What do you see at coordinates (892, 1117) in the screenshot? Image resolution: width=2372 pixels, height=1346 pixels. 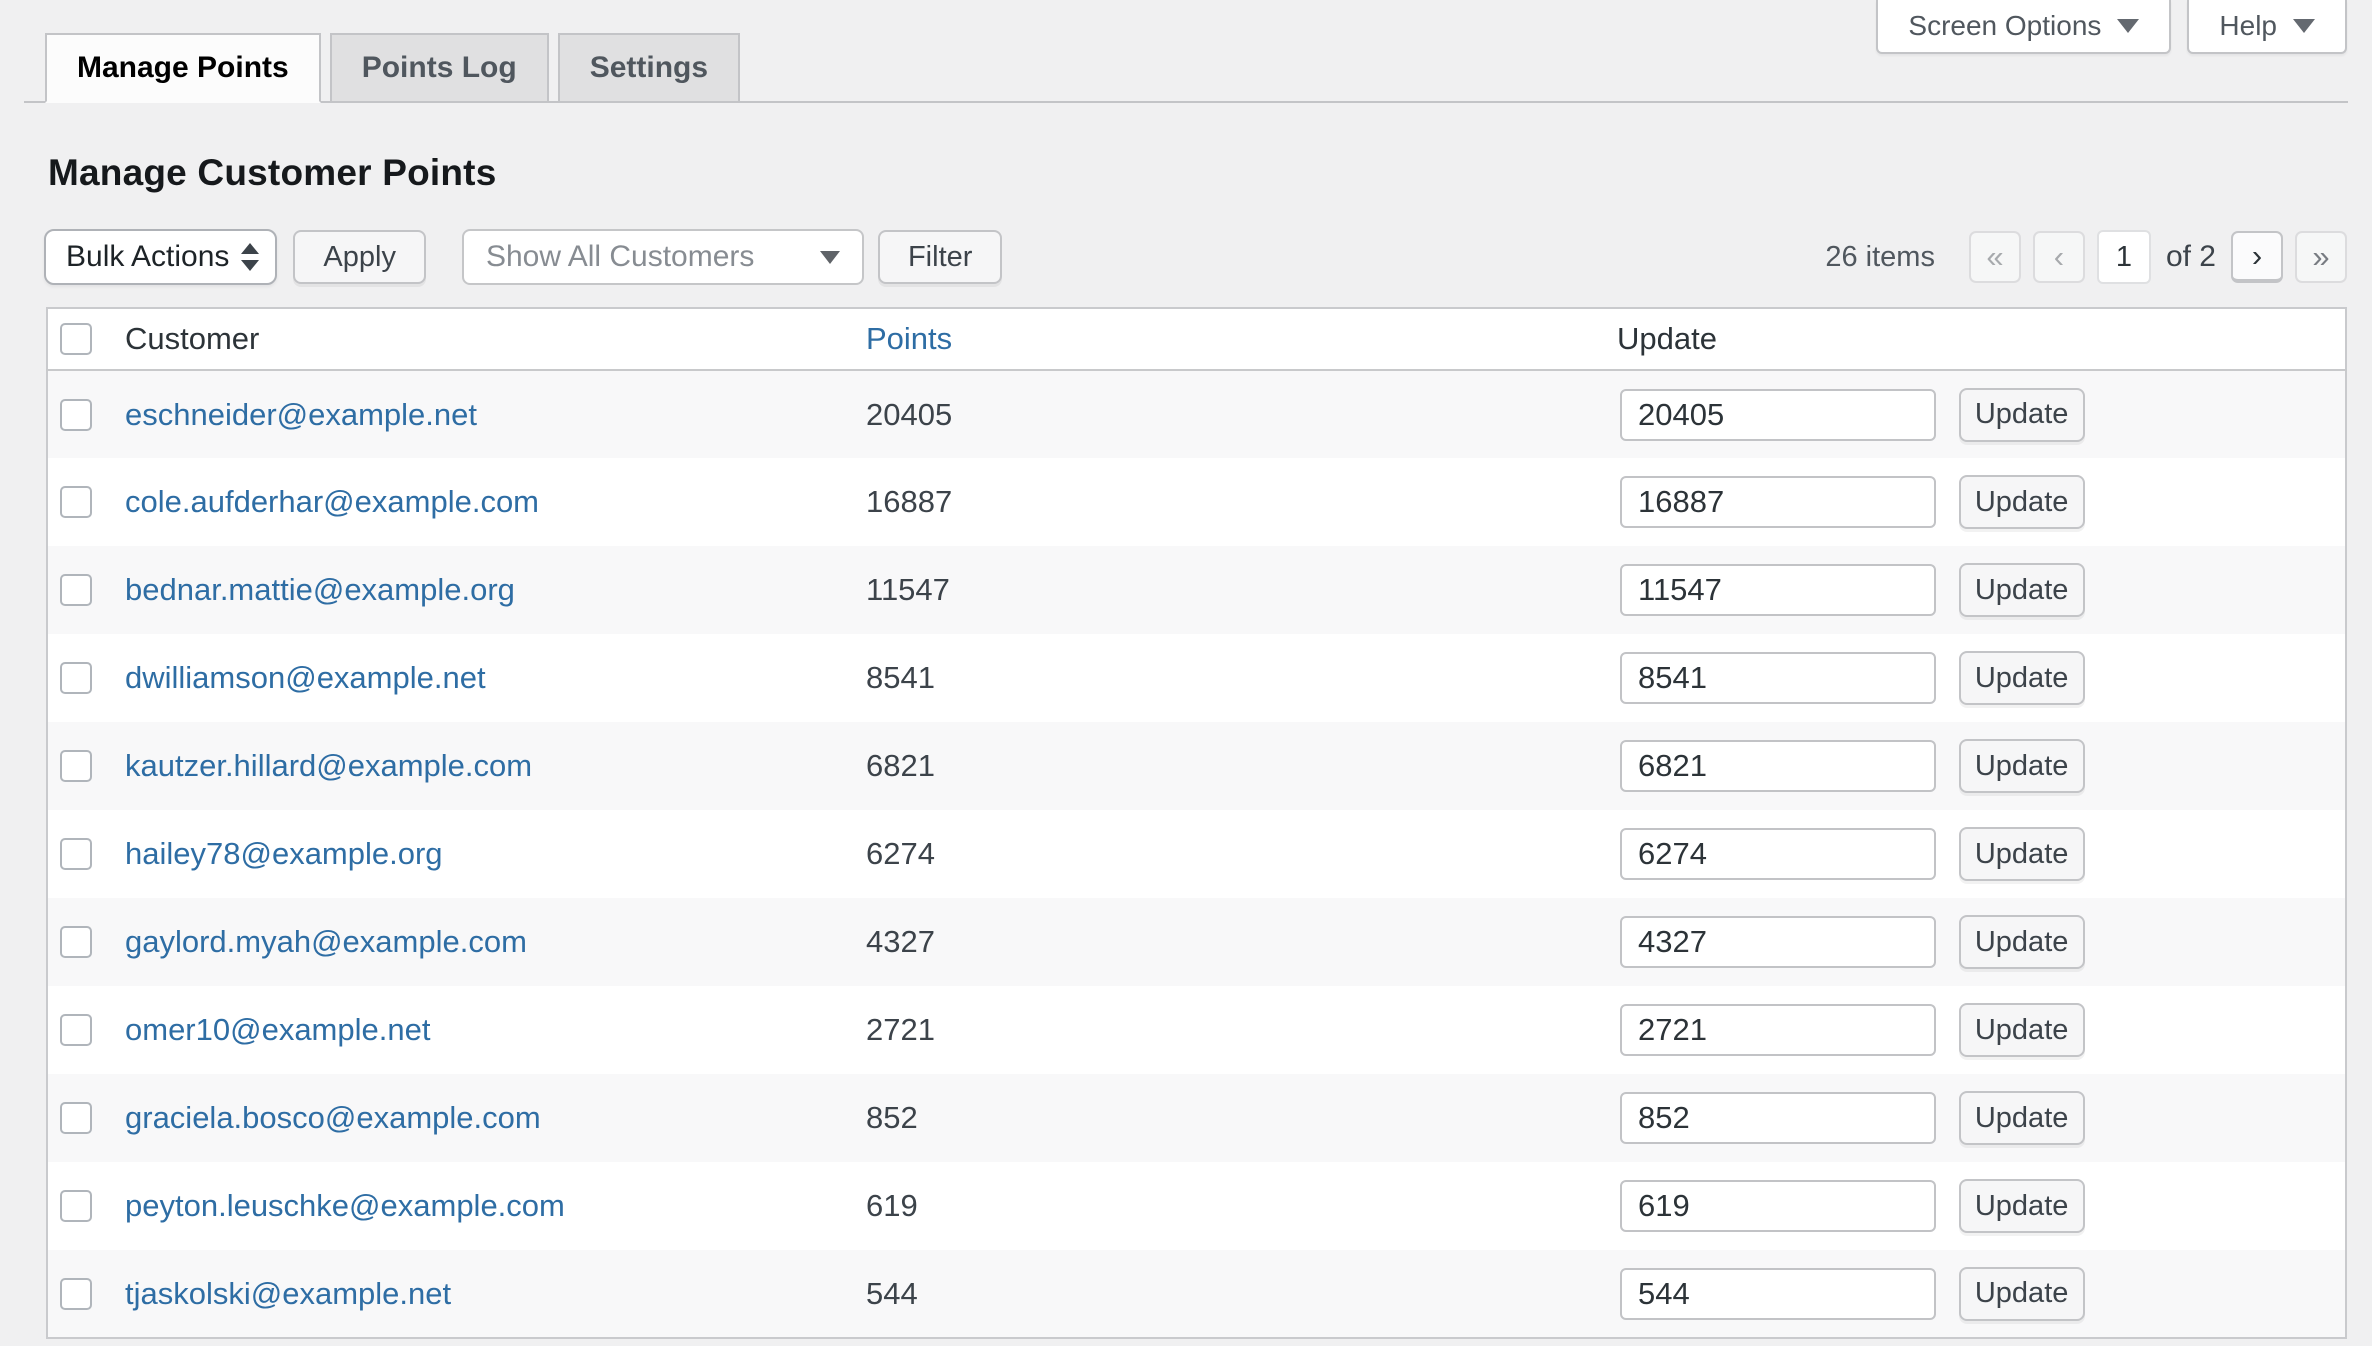 I see `points-value: 852` at bounding box center [892, 1117].